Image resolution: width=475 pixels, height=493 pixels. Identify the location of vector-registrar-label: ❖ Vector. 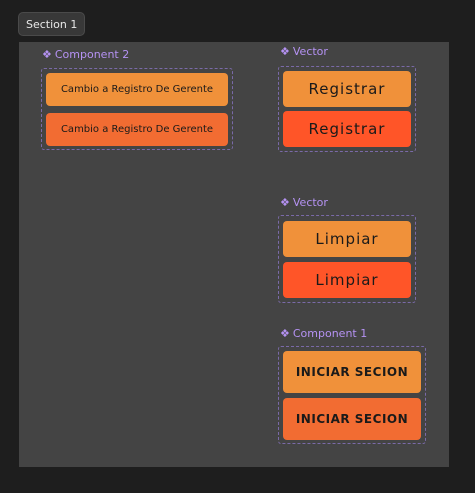
(304, 51).